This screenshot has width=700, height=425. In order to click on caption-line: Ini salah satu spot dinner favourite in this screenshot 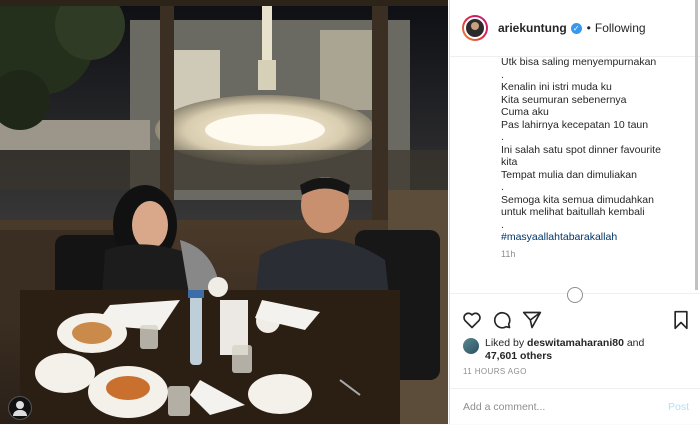, I will do `click(581, 149)`.